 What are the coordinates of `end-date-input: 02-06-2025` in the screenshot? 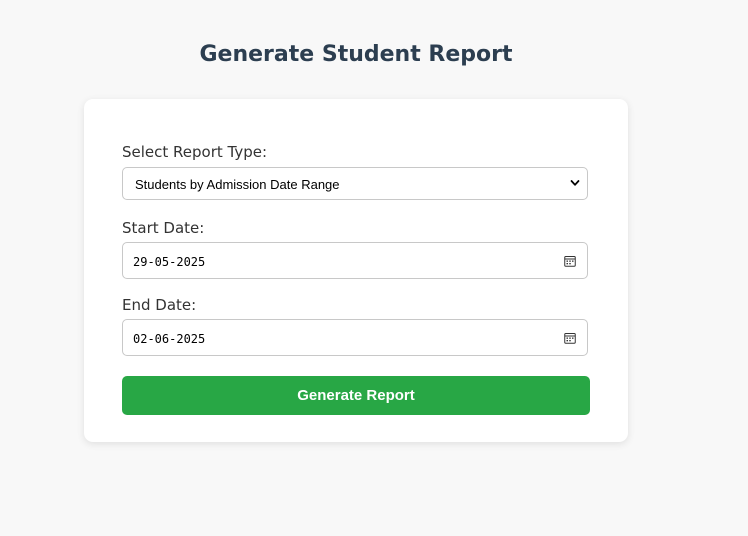 It's located at (355, 337).